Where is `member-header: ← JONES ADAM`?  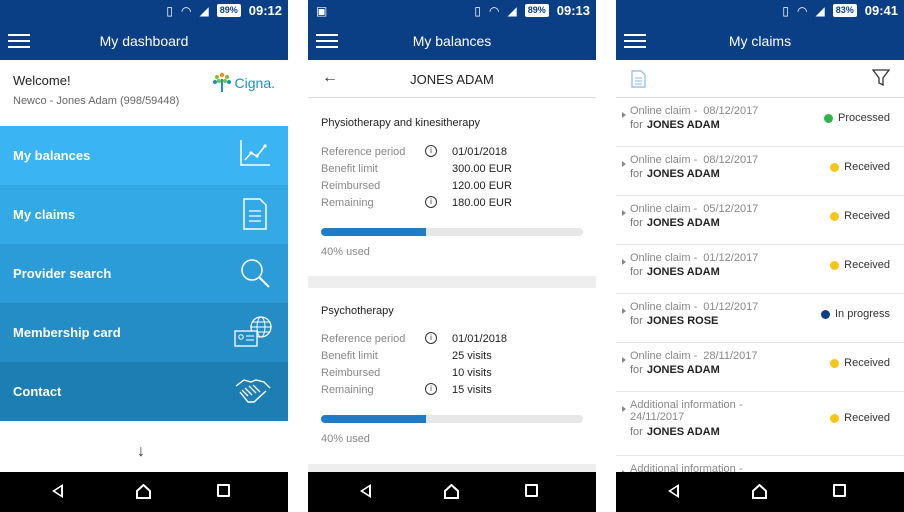 member-header: ← JONES ADAM is located at coordinates (452, 79).